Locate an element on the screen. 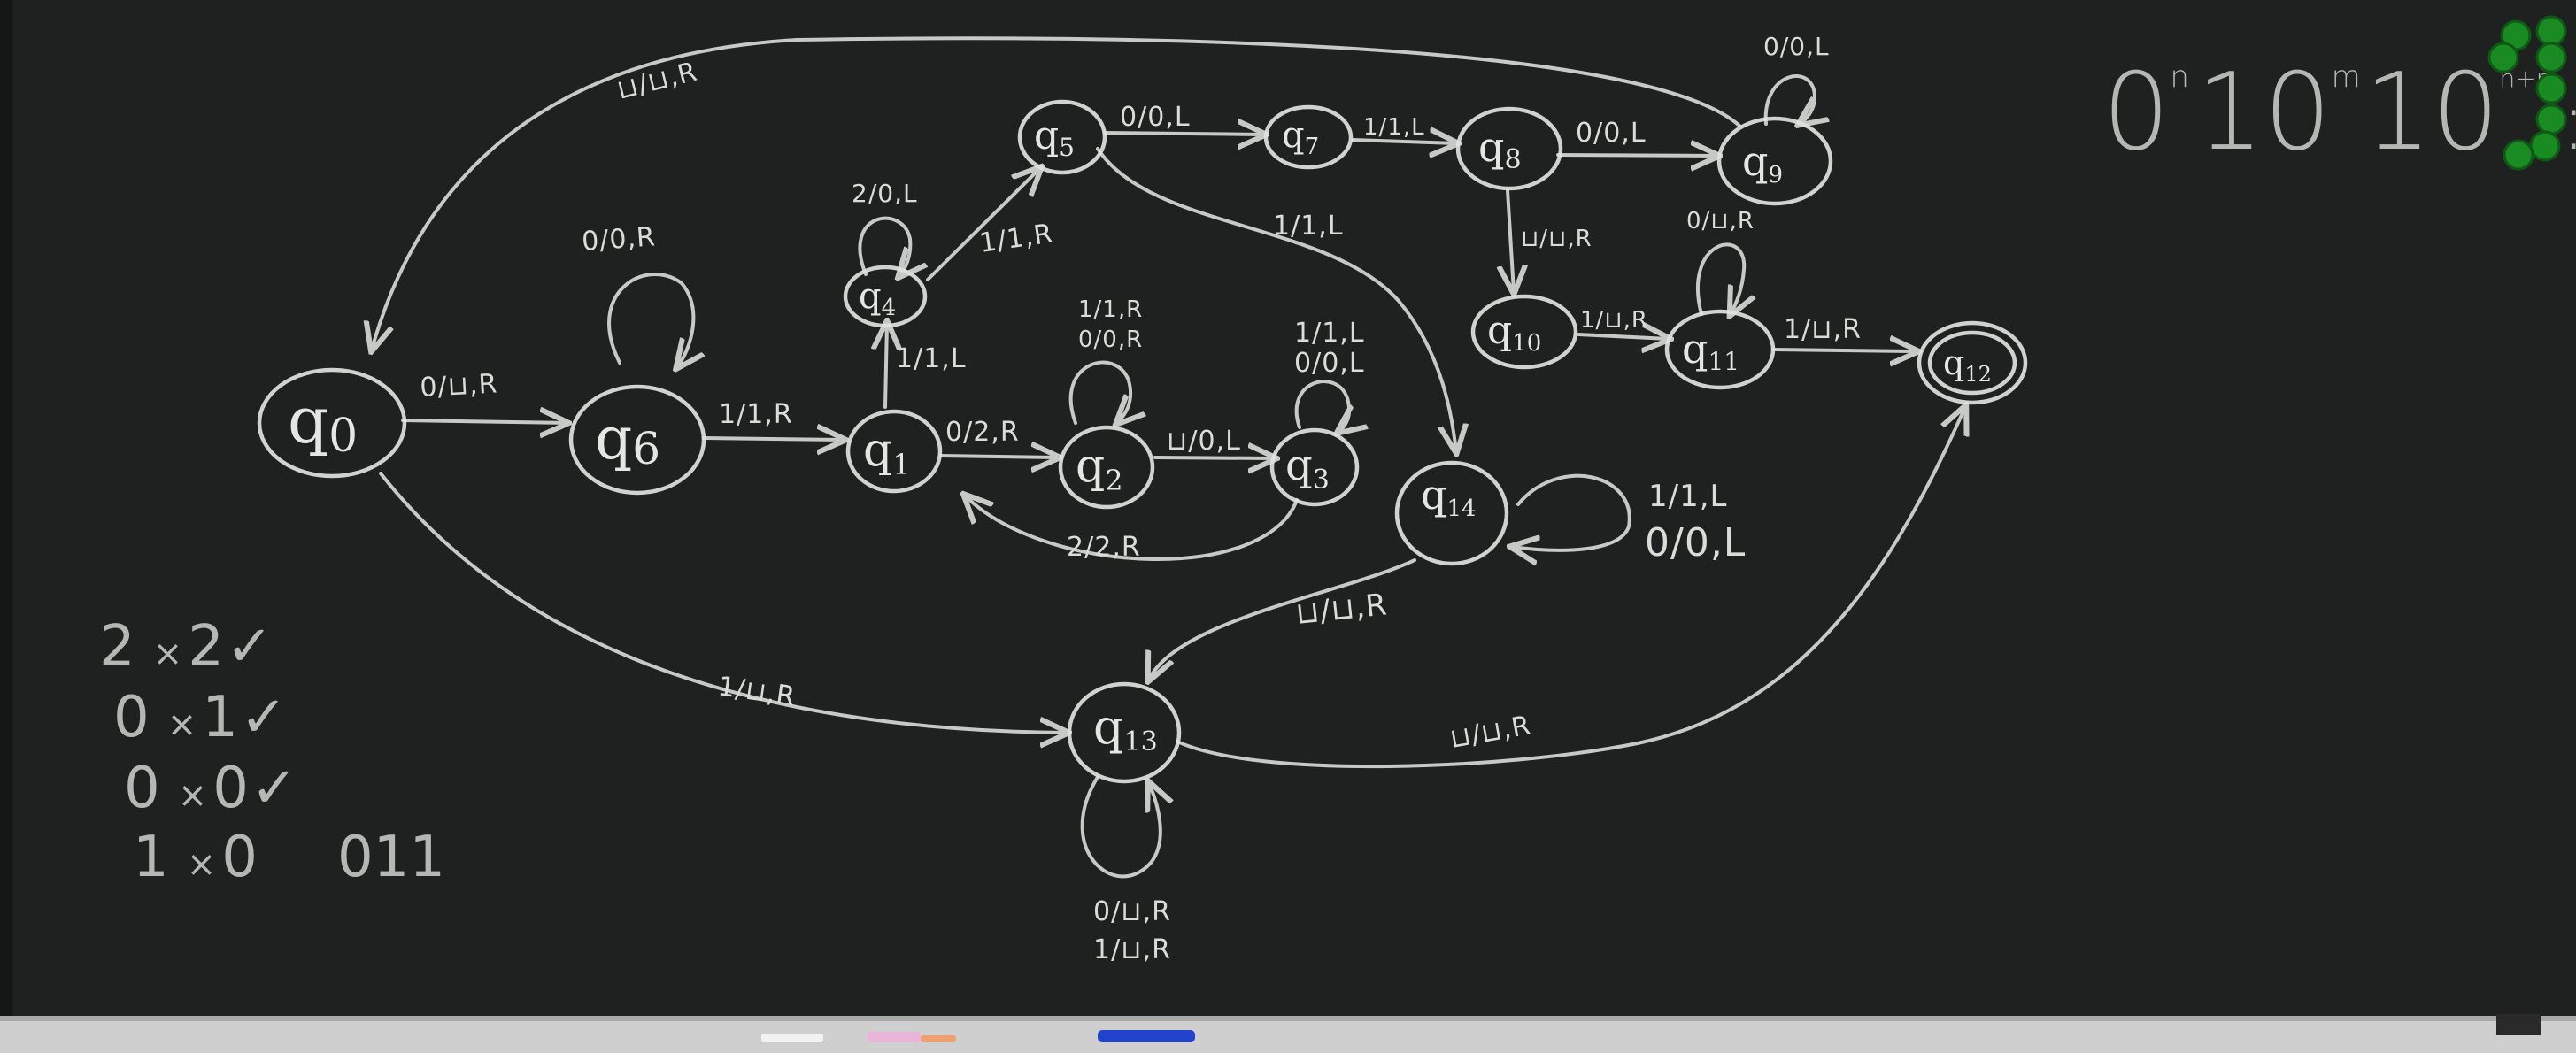 Image resolution: width=2576 pixels, height=1053 pixels. edge-label-q1-q4: 1/1,L is located at coordinates (931, 358).